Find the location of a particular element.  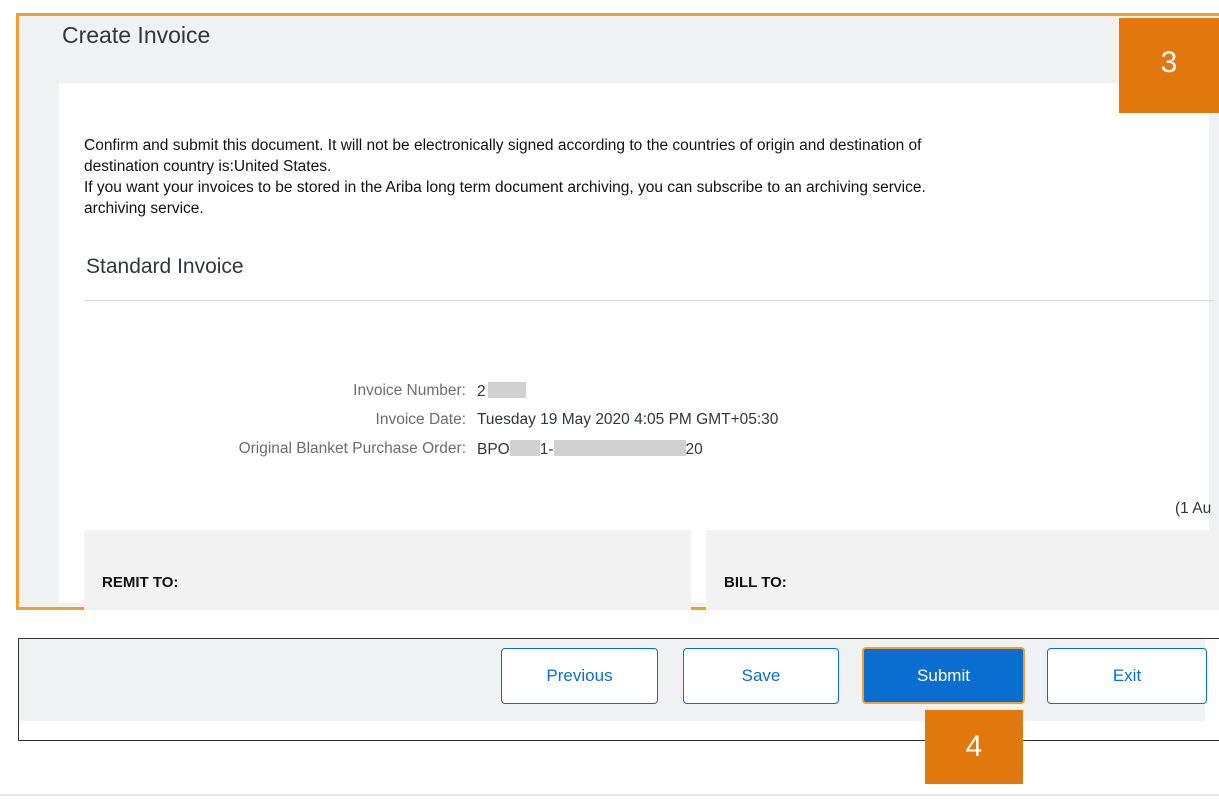

po-prefix: BPO is located at coordinates (493, 449).